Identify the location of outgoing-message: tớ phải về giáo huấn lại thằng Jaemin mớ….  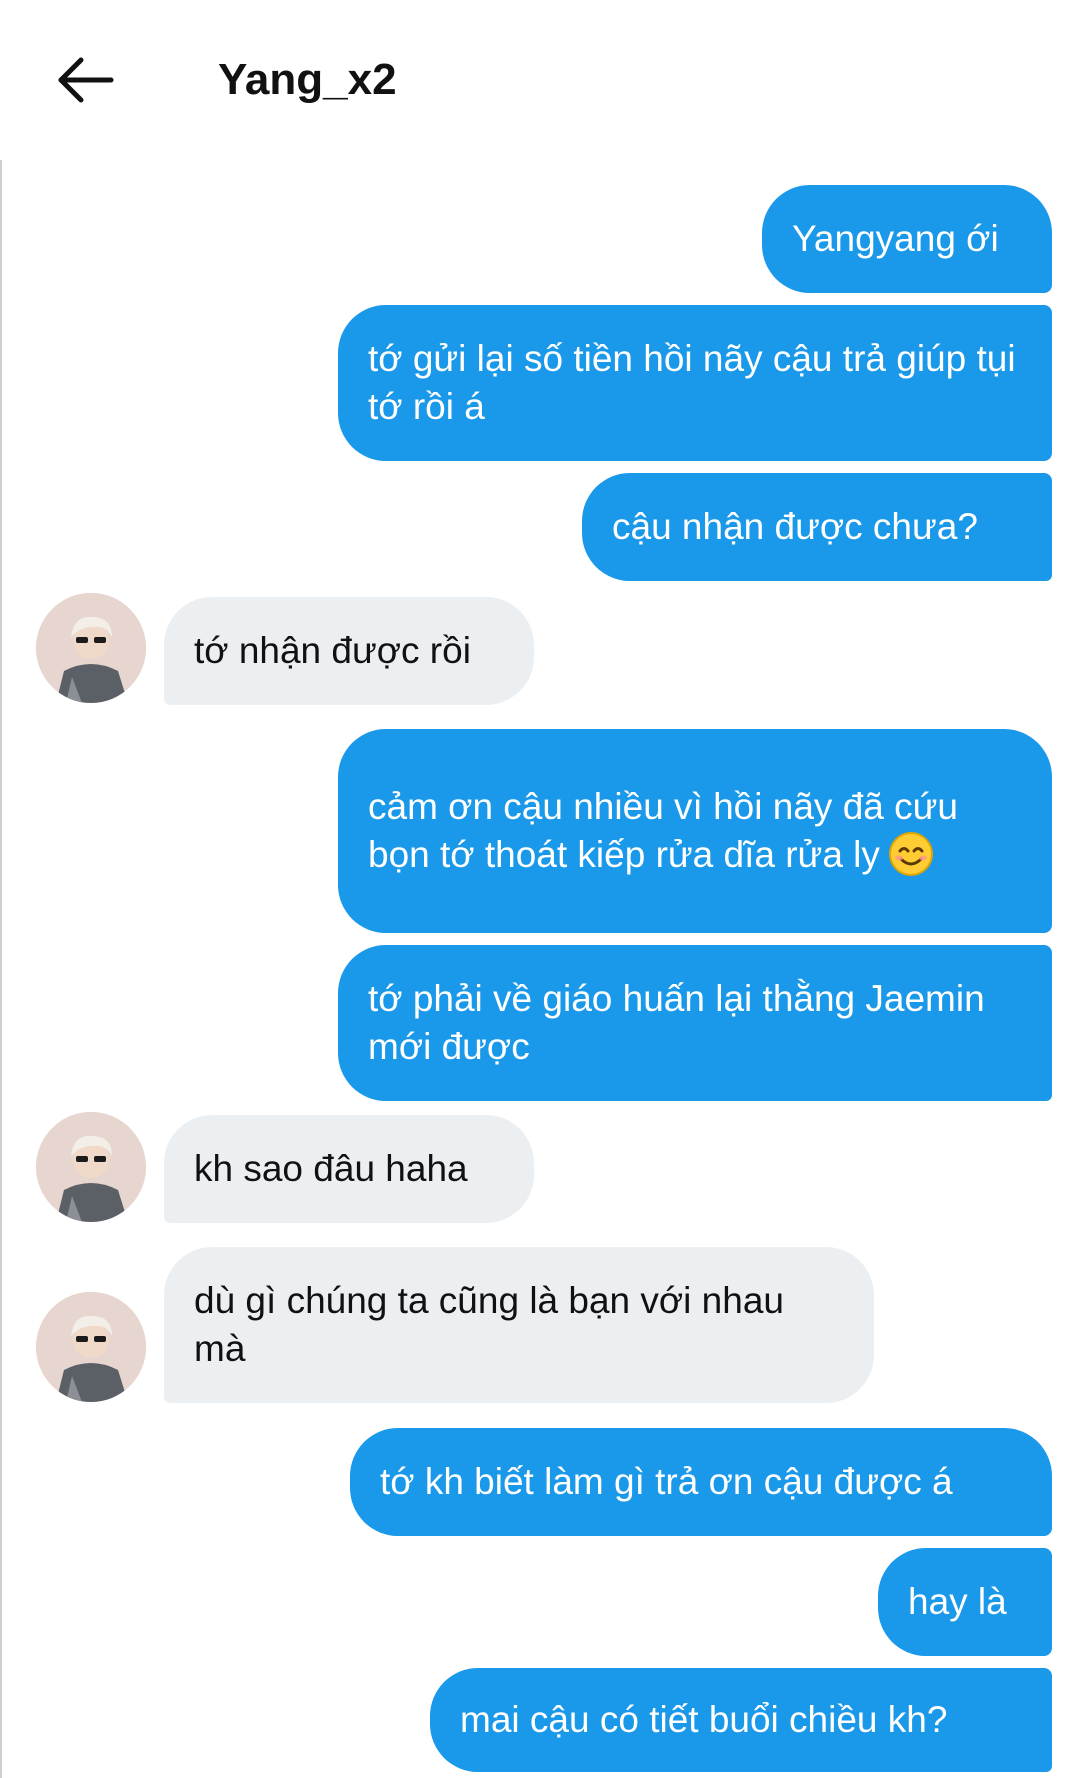
(695, 1023).